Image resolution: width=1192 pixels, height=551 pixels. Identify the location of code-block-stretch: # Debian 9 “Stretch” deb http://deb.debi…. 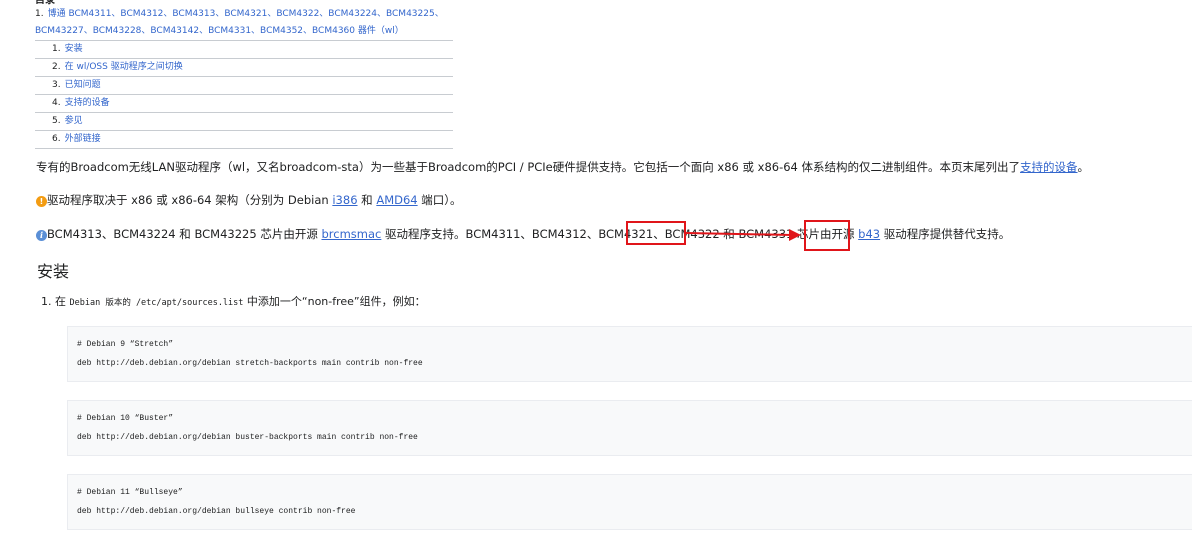
(629, 354).